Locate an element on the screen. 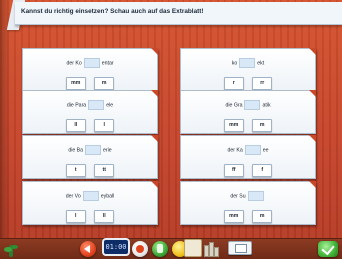 The height and width of the screenshot is (259, 342). plant-icon is located at coordinates (11, 249).